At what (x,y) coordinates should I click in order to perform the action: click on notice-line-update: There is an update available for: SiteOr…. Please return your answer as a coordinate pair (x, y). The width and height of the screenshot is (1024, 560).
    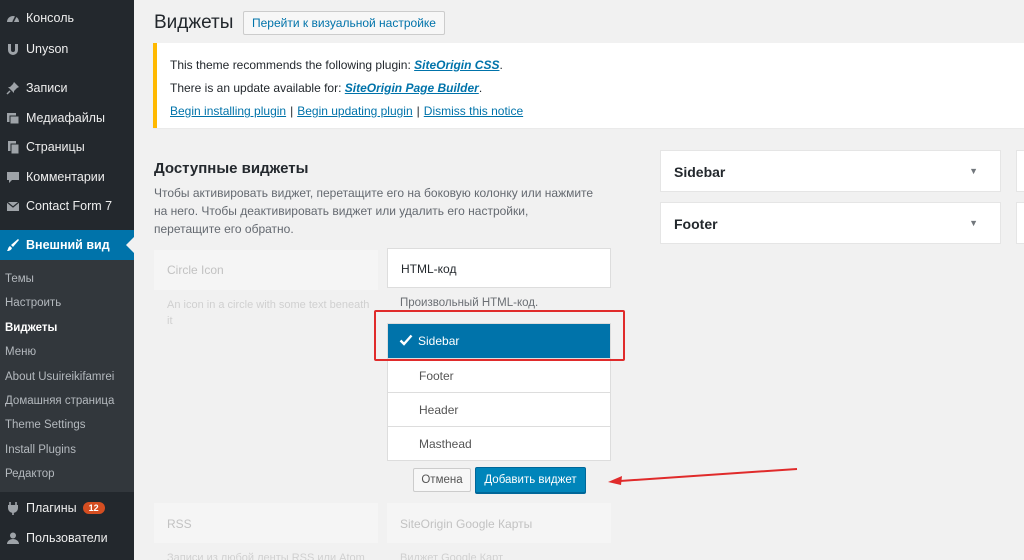
    Looking at the image, I should click on (326, 88).